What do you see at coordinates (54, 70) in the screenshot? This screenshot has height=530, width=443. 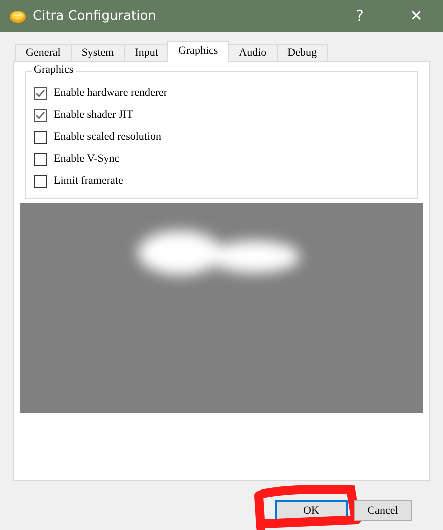 I see `group-title: Graphics` at bounding box center [54, 70].